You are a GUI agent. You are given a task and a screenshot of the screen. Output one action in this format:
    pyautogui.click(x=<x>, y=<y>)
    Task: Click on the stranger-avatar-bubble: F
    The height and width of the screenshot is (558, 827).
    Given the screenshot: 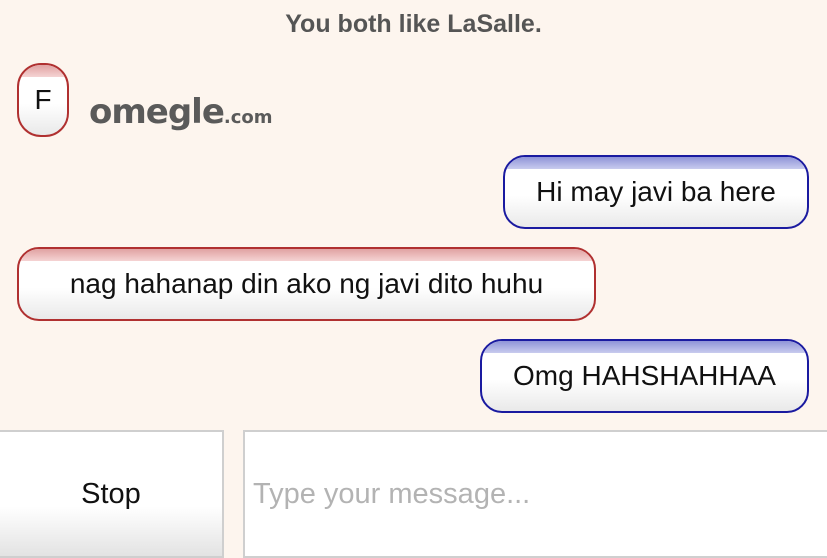 What is the action you would take?
    pyautogui.click(x=43, y=100)
    